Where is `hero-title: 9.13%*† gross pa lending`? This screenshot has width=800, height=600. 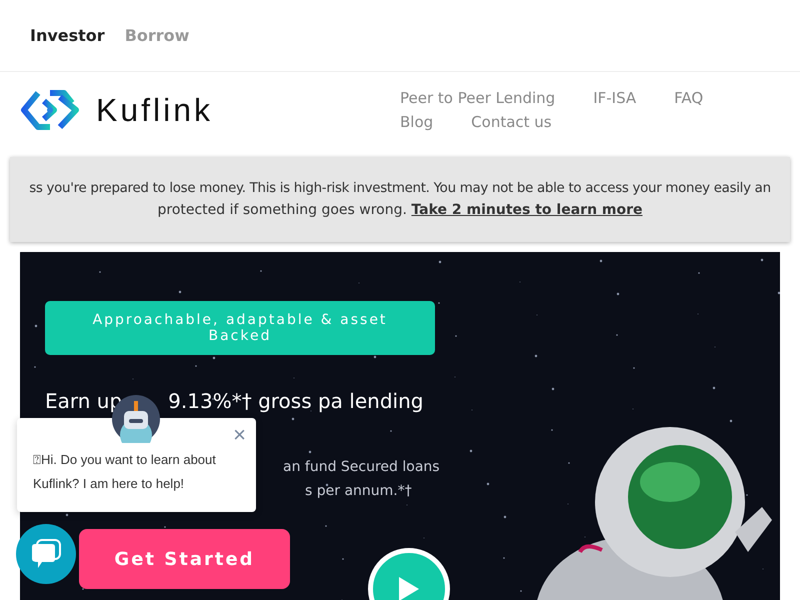
hero-title: 9.13%*† gross pa lending is located at coordinates (296, 401).